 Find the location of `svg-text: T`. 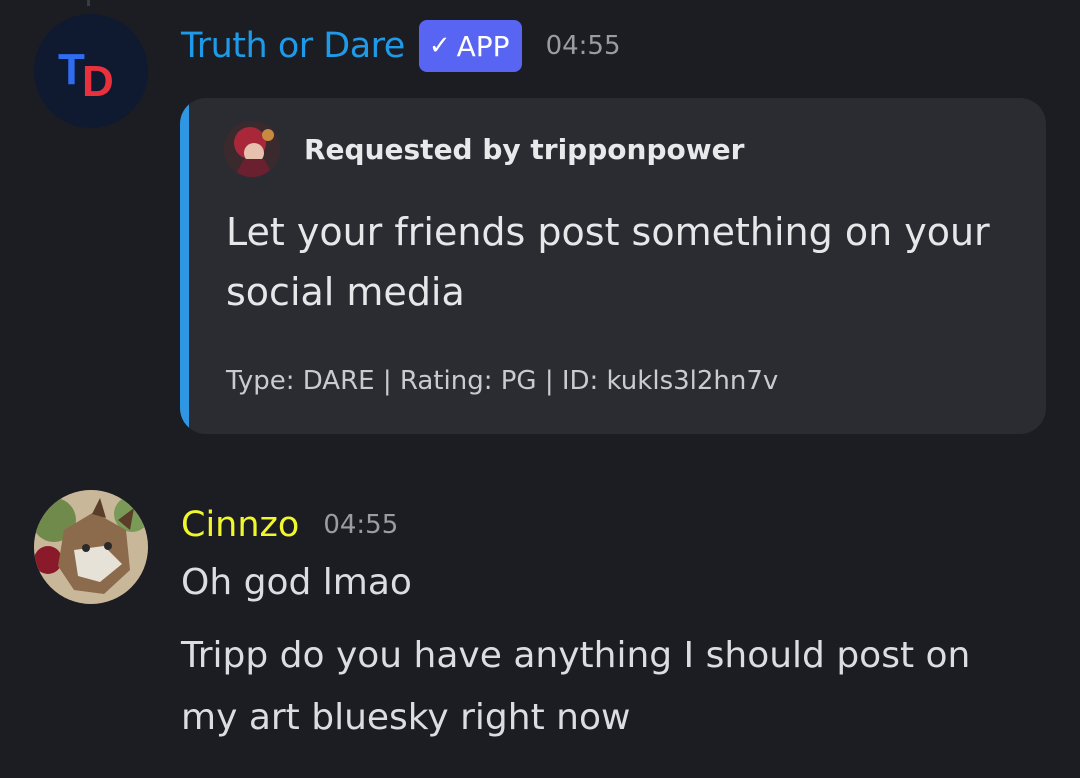

svg-text: T is located at coordinates (71, 69).